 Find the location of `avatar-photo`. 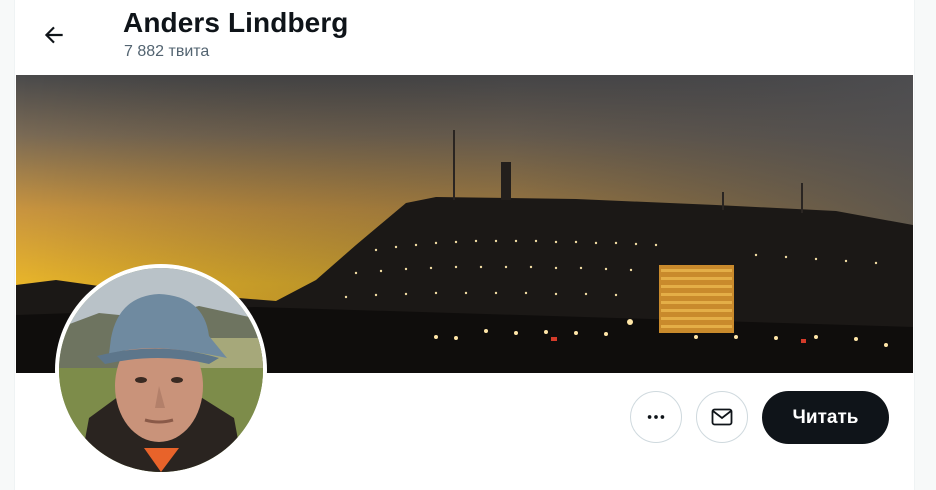

avatar-photo is located at coordinates (161, 370).